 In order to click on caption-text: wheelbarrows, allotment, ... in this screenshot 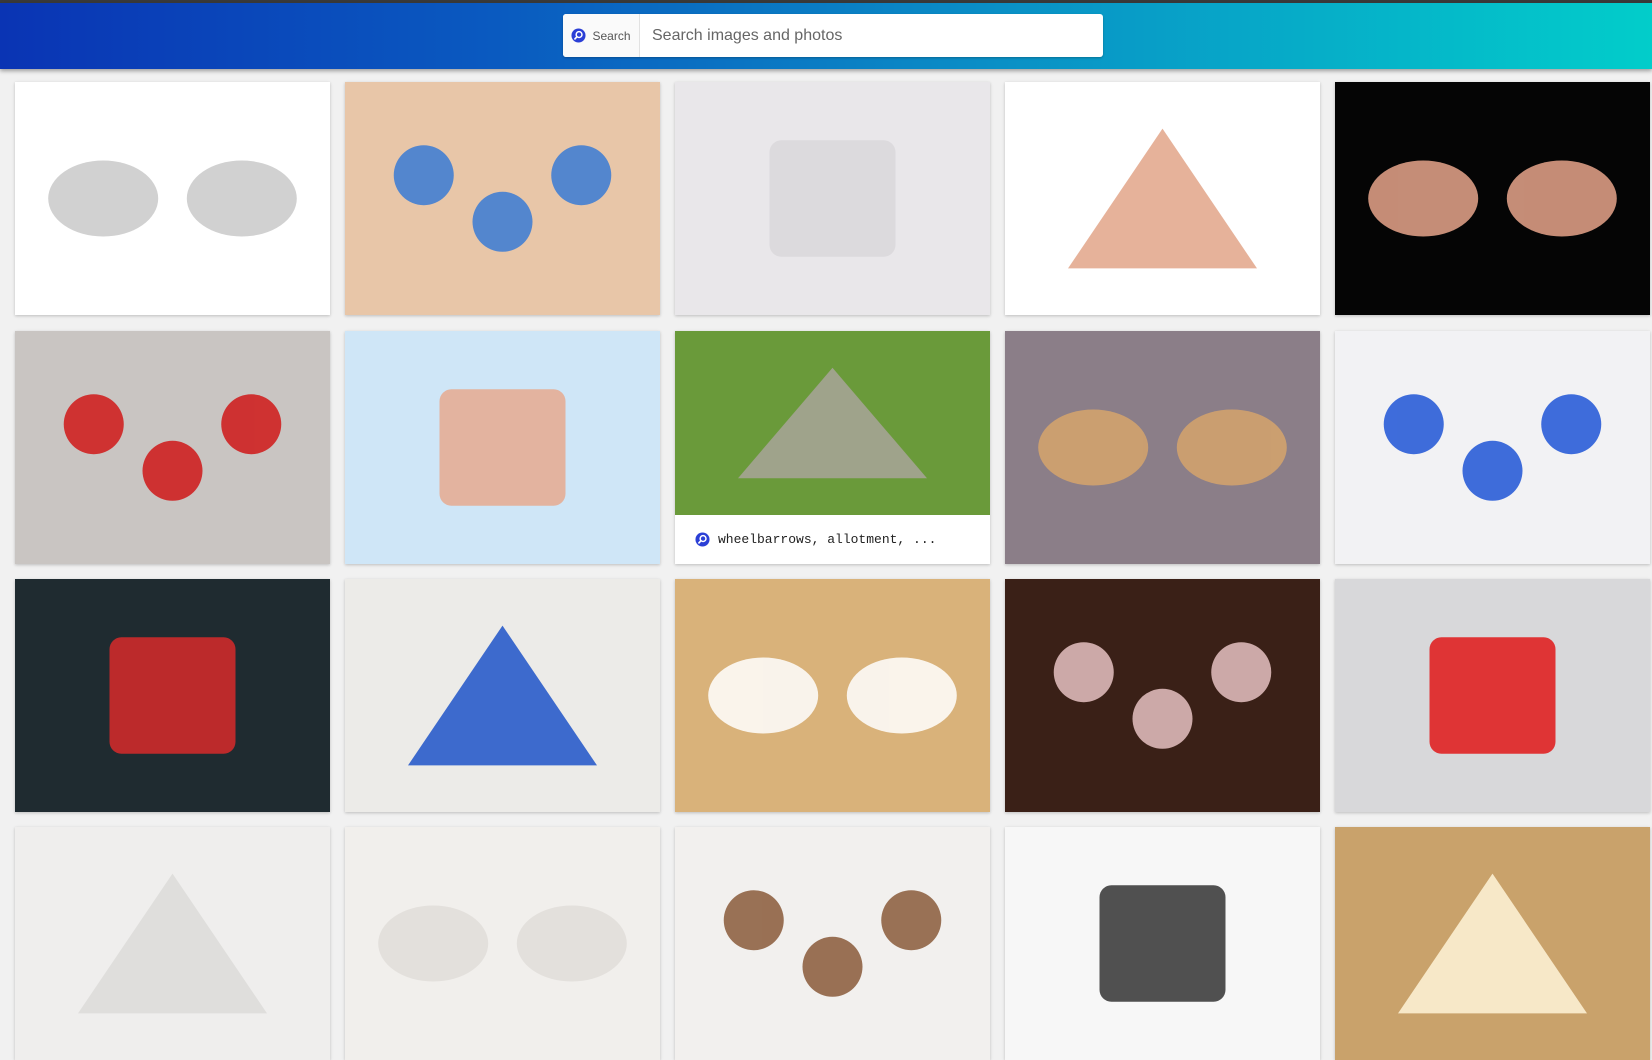, I will do `click(827, 539)`.